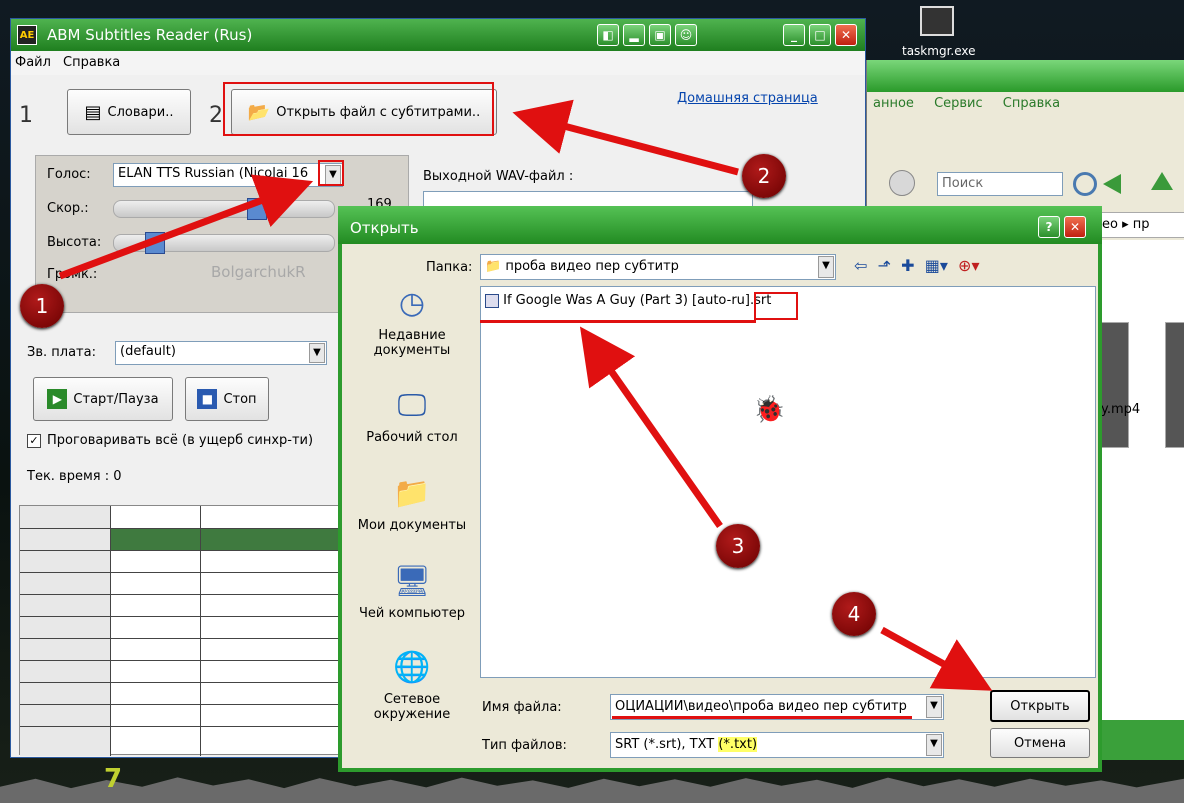 This screenshot has height=803, width=1184. Describe the element at coordinates (738, 546) in the screenshot. I see `annotation-marker-3: 3` at that location.